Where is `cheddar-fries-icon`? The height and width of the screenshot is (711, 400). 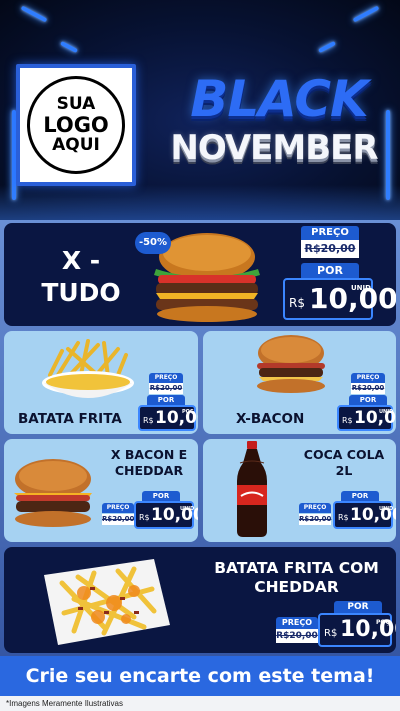 cheddar-fries-icon is located at coordinates (107, 602).